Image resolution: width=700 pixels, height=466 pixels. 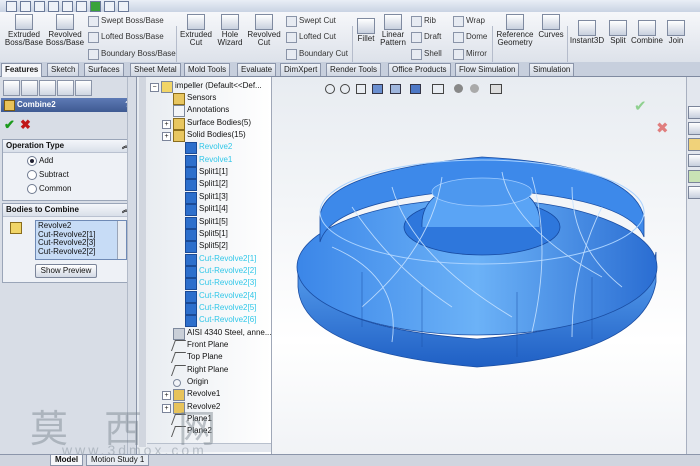 I want to click on dome-button: Dome, so click(x=470, y=37).